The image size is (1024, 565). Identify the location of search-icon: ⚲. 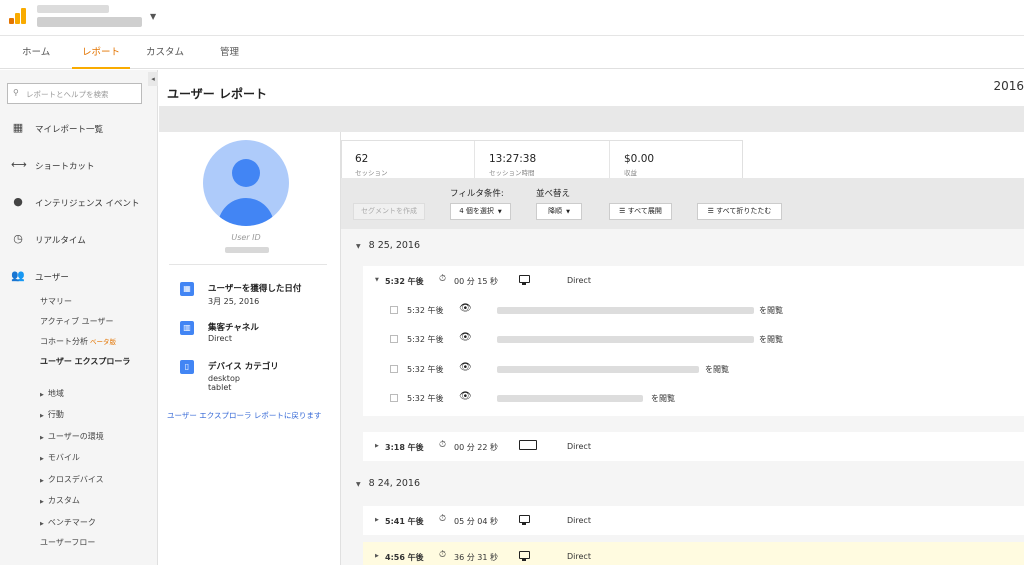
(16, 92).